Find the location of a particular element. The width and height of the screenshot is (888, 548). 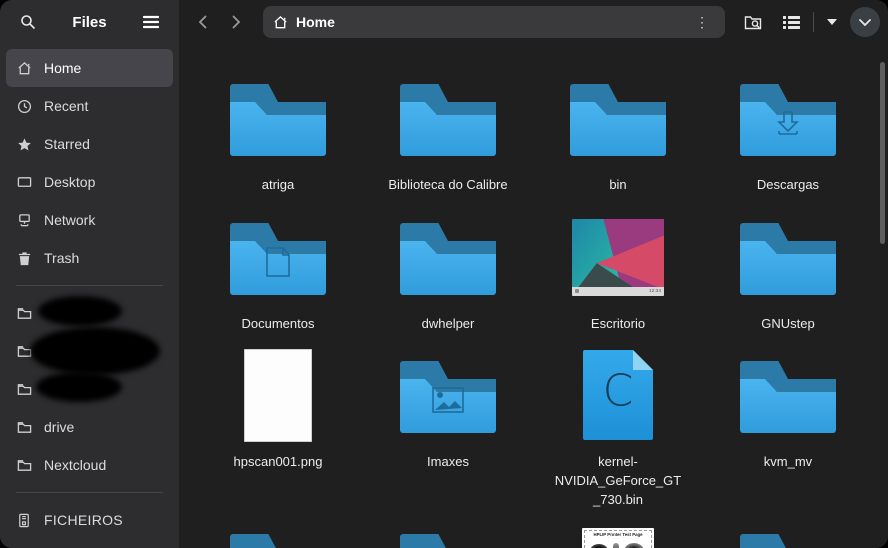

file-item: GNUstep is located at coordinates (788, 269).